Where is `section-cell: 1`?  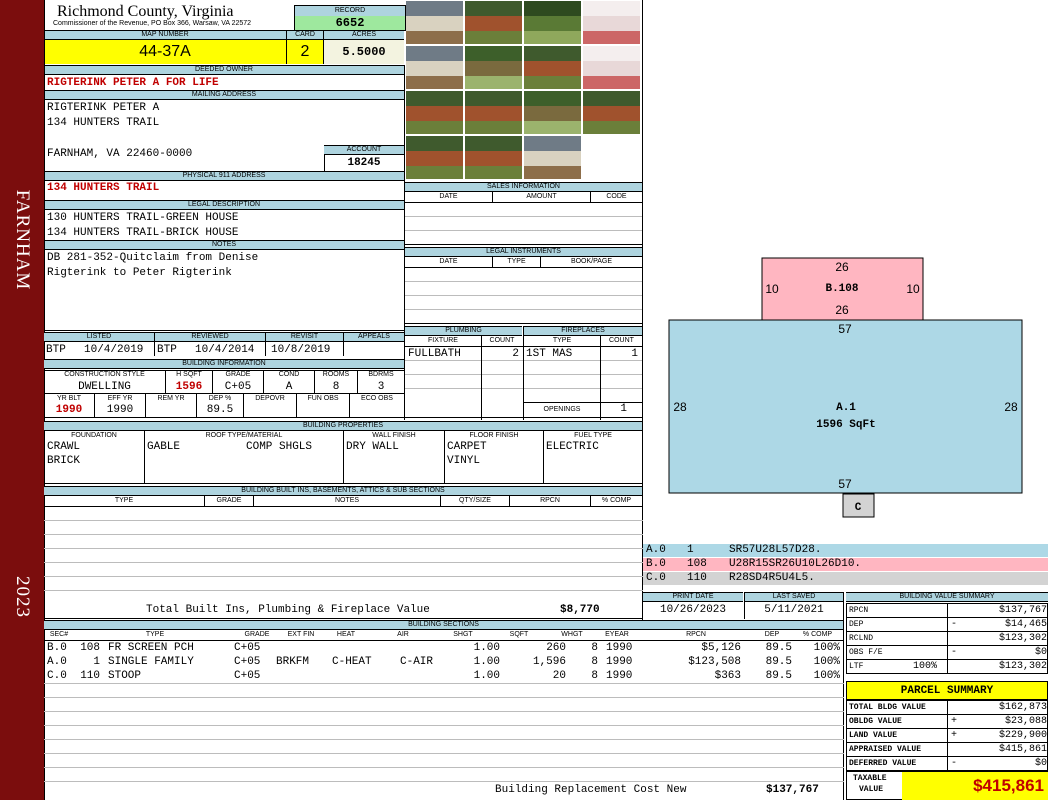 section-cell: 1 is located at coordinates (96, 662).